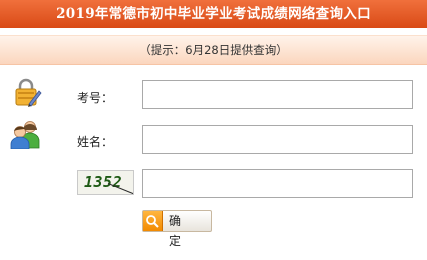 The image size is (427, 260). What do you see at coordinates (95, 142) in the screenshot?
I see `name-label: 姓名：` at bounding box center [95, 142].